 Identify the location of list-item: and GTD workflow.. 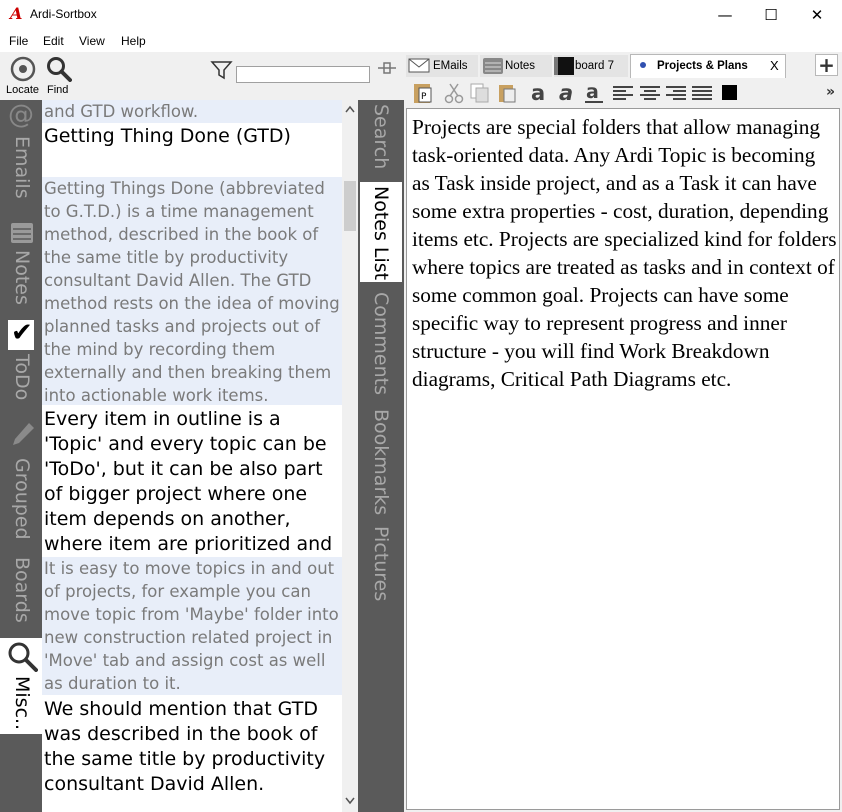
(192, 111).